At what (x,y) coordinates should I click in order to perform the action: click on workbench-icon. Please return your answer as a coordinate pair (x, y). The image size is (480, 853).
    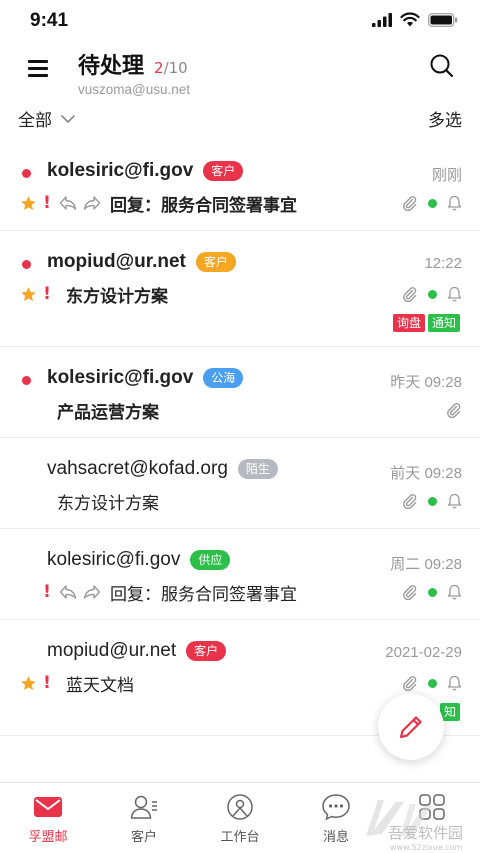
    Looking at the image, I should click on (240, 807).